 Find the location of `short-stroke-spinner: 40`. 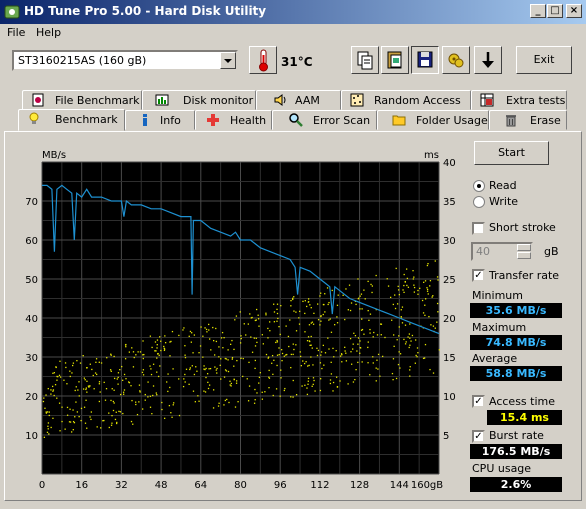

short-stroke-spinner: 40 is located at coordinates (502, 251).